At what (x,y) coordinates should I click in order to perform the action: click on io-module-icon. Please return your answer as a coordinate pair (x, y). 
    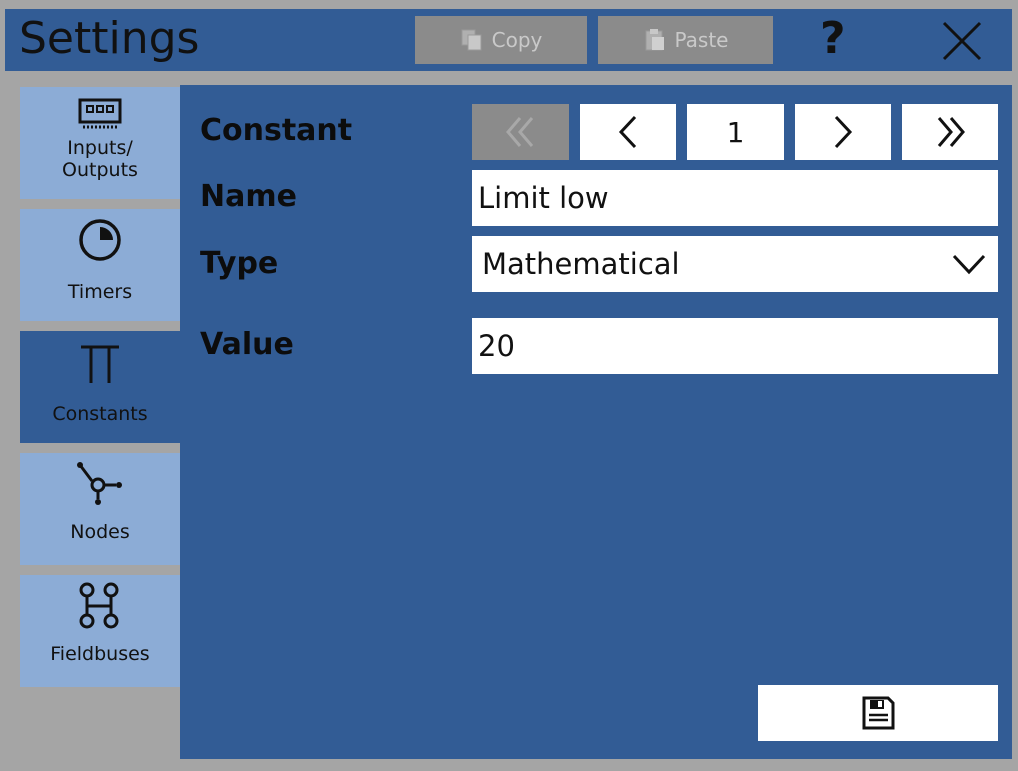
    Looking at the image, I should click on (100, 113).